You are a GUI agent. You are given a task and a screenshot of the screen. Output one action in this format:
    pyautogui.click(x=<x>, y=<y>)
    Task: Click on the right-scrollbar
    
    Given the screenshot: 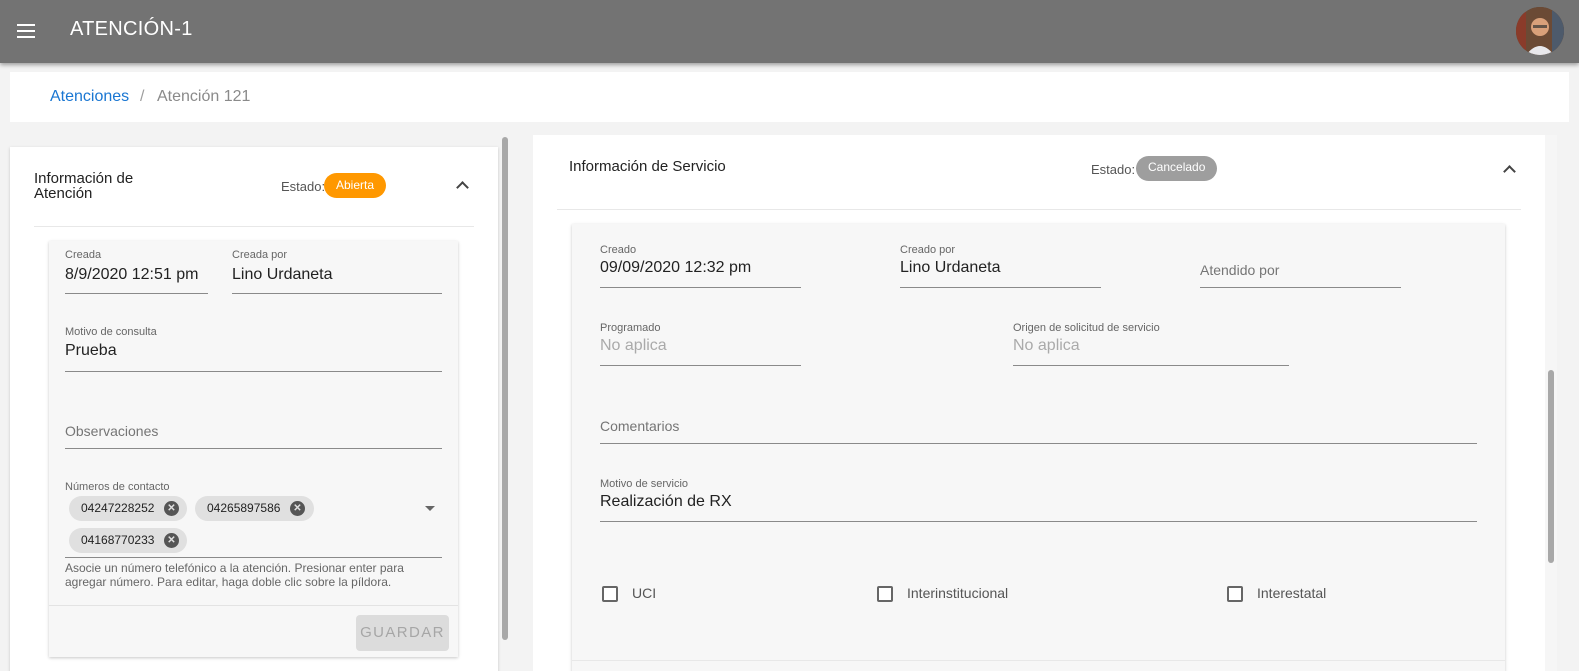 What is the action you would take?
    pyautogui.click(x=1551, y=466)
    